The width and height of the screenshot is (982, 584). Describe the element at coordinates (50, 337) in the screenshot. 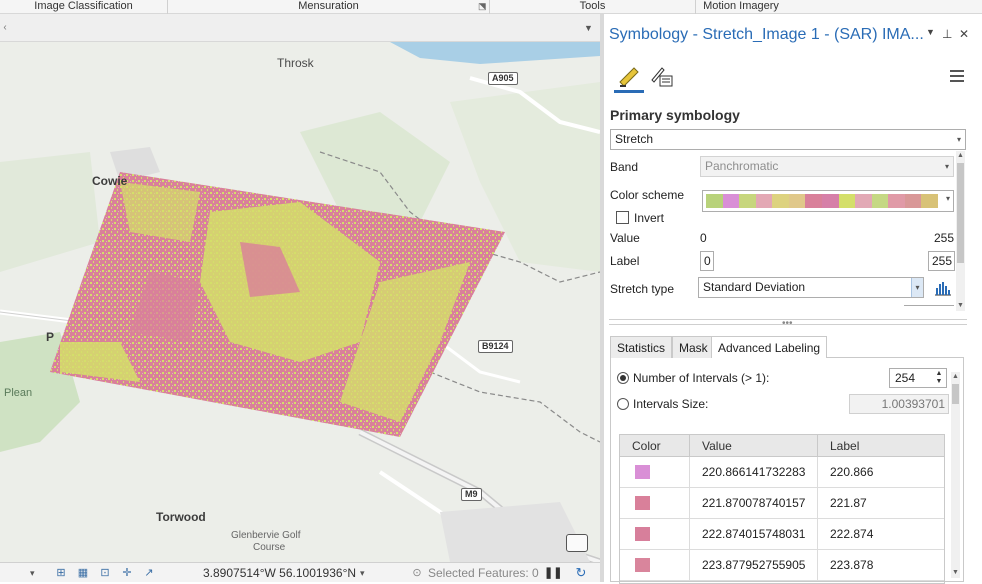

I see `place-label-p: P` at that location.